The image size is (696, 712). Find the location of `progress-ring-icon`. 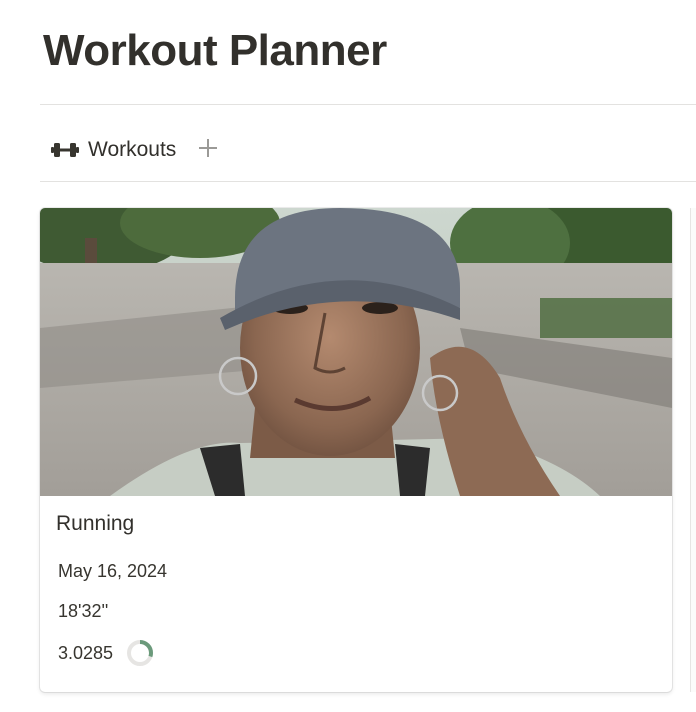

progress-ring-icon is located at coordinates (140, 653).